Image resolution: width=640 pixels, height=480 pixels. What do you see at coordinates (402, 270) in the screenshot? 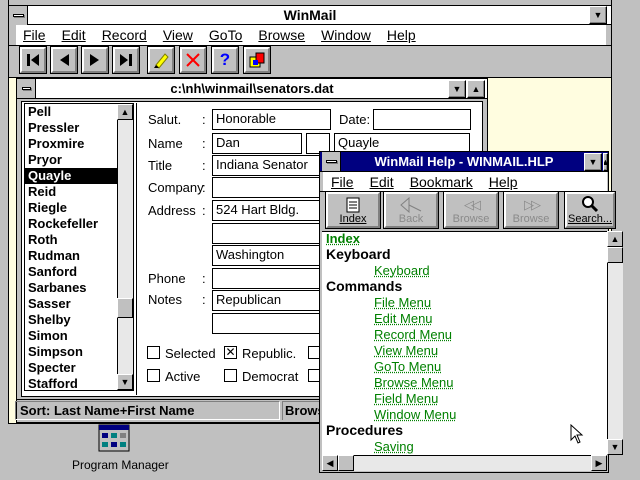
I see `keyboard-link: Keyboard` at bounding box center [402, 270].